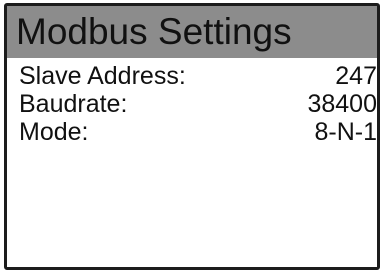 Image resolution: width=384 pixels, height=273 pixels. What do you see at coordinates (102, 76) in the screenshot?
I see `setting-label: Slave Address:` at bounding box center [102, 76].